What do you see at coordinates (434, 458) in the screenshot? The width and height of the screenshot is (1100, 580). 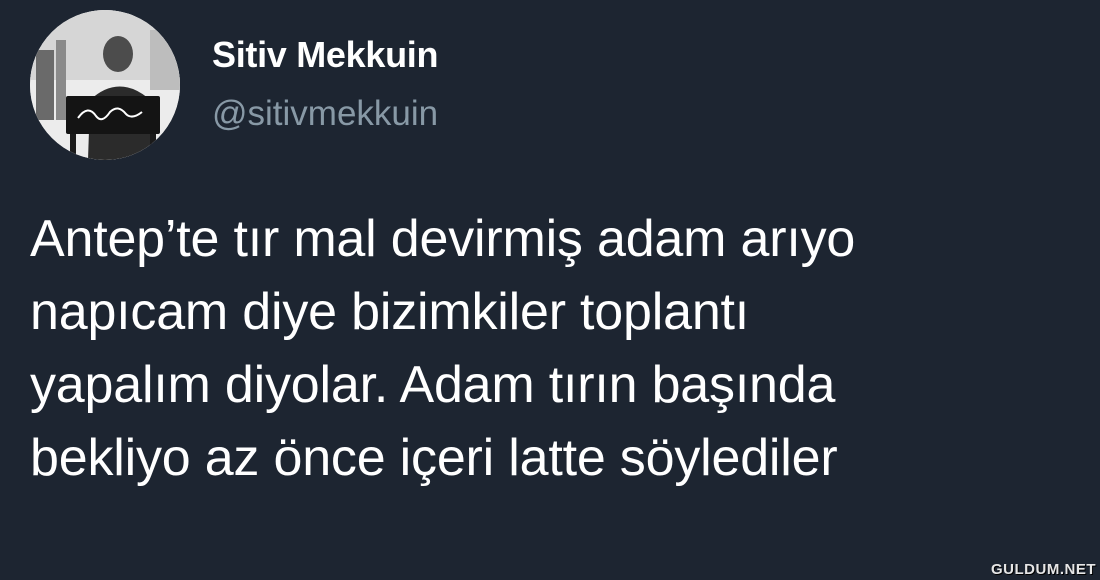 I see `tweet-text-line: bekliyo az önce içeri latte söylediler` at bounding box center [434, 458].